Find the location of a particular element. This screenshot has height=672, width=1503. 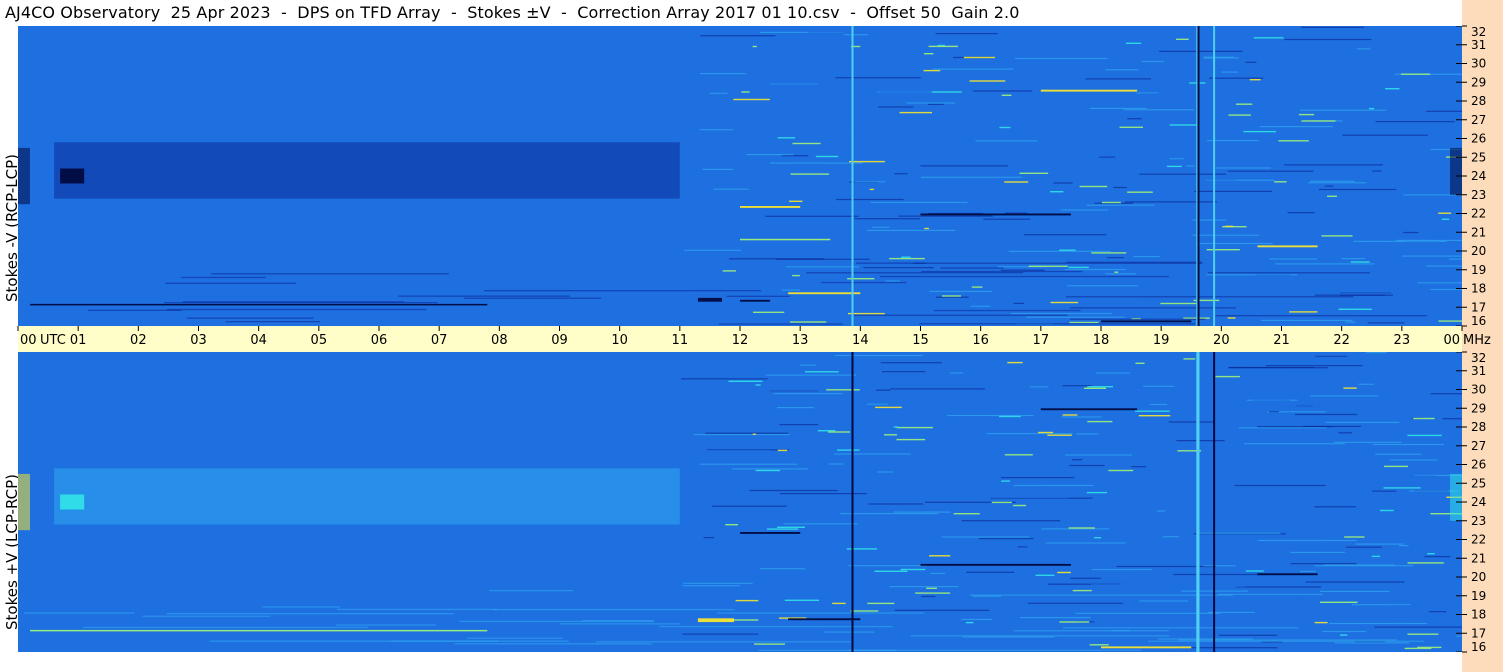

freq-tick-label: 23 is located at coordinates (1478, 521).